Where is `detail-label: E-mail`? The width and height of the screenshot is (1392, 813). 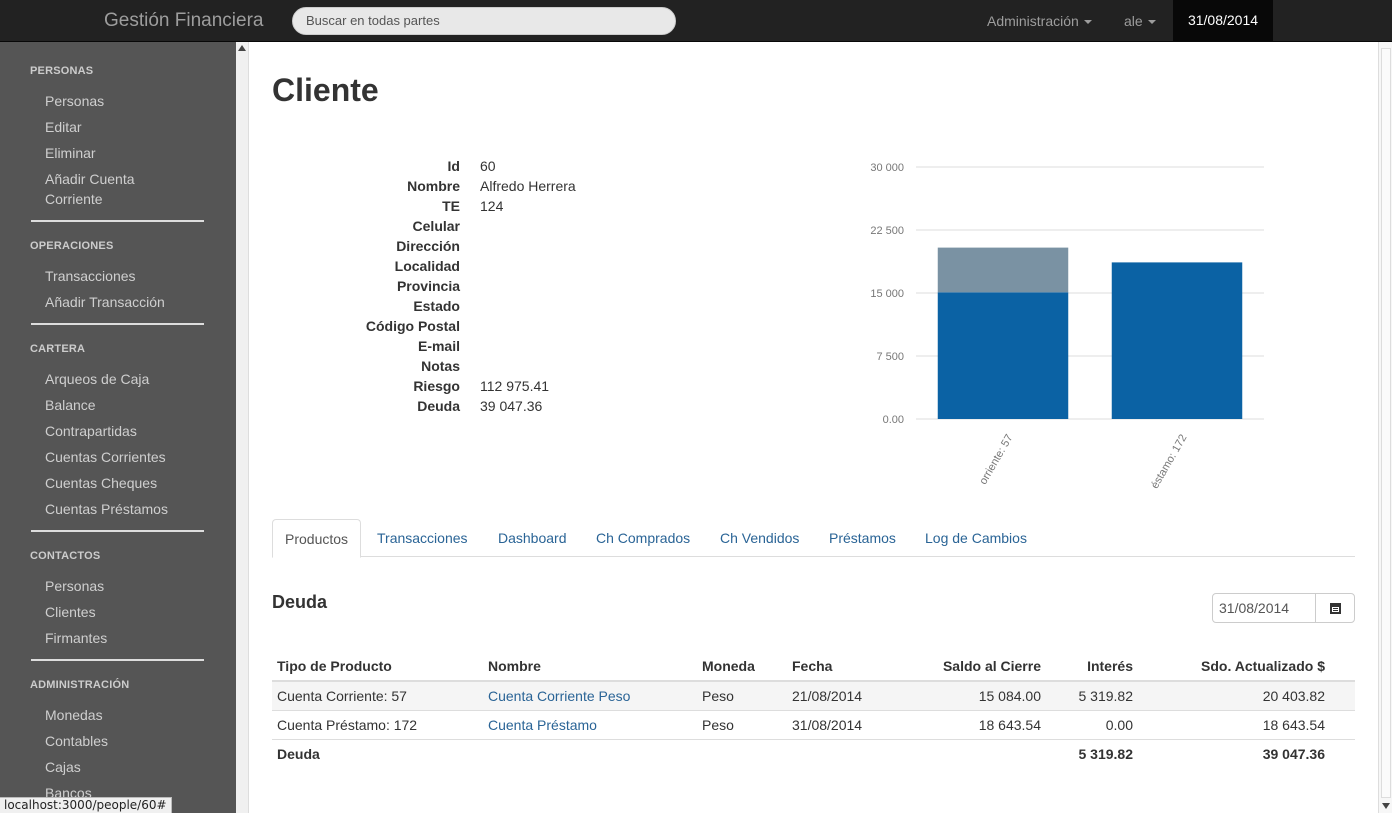 detail-label: E-mail is located at coordinates (438, 346).